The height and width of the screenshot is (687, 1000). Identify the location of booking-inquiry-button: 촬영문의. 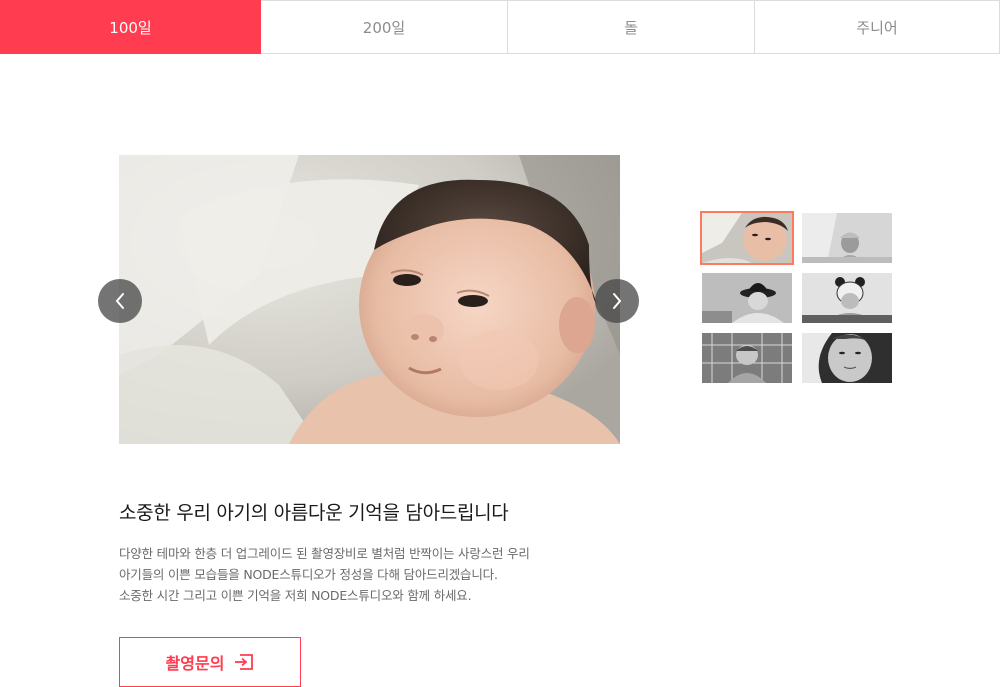
(210, 662).